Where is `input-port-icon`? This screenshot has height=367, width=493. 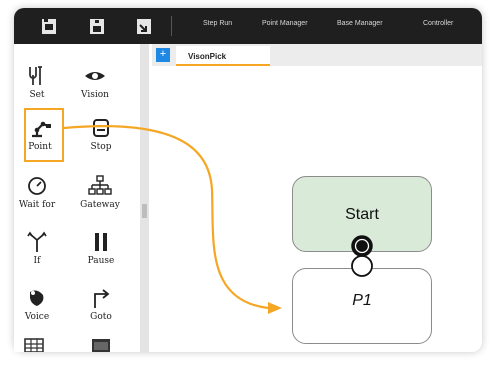
input-port-icon is located at coordinates (362, 266).